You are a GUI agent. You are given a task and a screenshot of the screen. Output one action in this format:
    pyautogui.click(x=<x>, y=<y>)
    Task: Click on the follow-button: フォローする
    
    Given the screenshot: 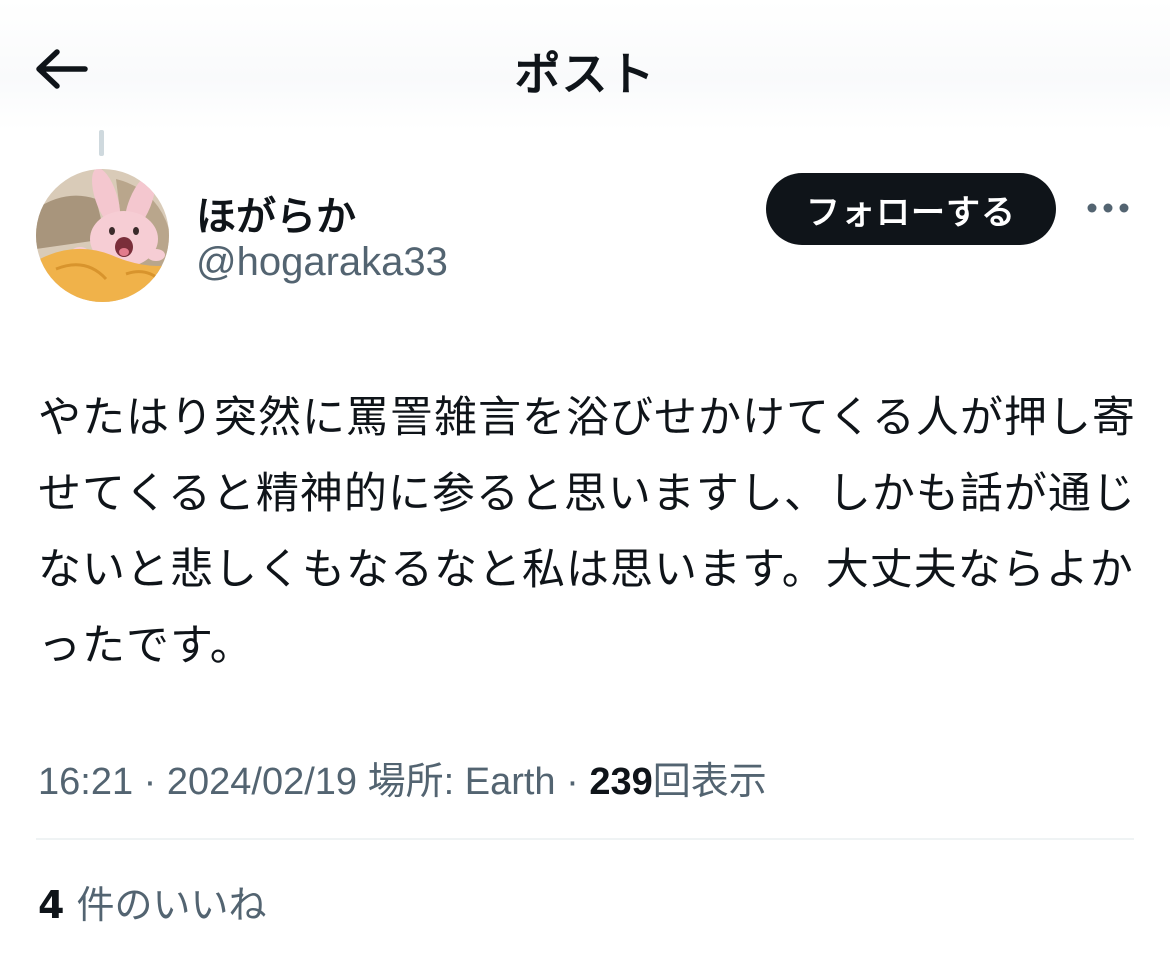 What is the action you would take?
    pyautogui.click(x=911, y=209)
    